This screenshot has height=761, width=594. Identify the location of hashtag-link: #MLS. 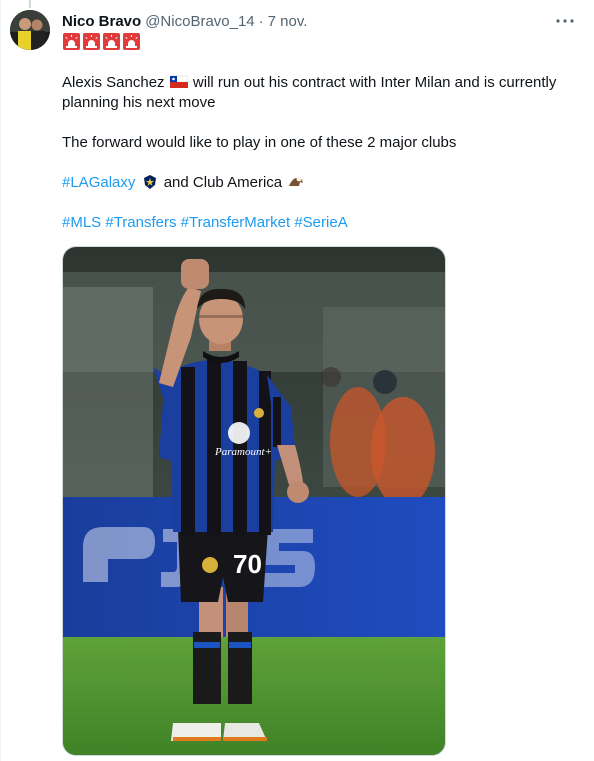
(81, 222).